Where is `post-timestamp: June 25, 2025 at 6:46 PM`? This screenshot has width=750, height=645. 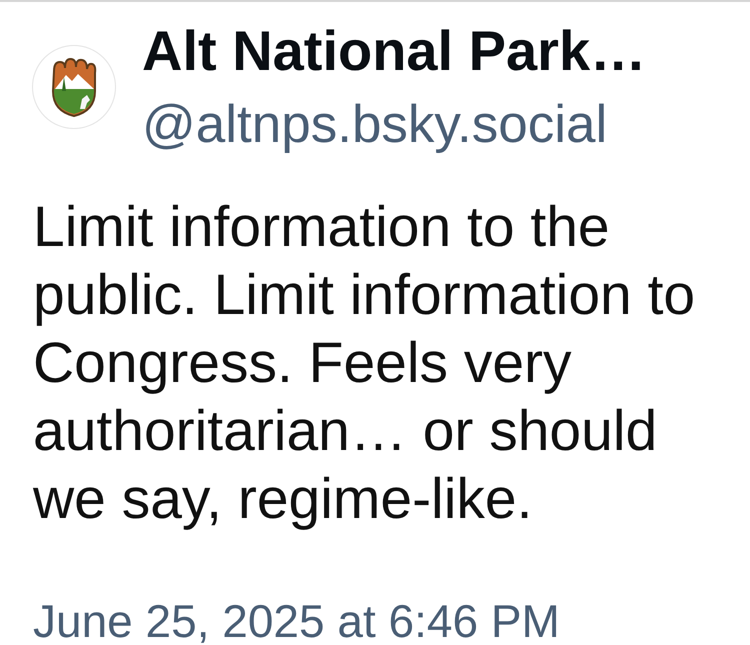 post-timestamp: June 25, 2025 at 6:46 PM is located at coordinates (297, 620).